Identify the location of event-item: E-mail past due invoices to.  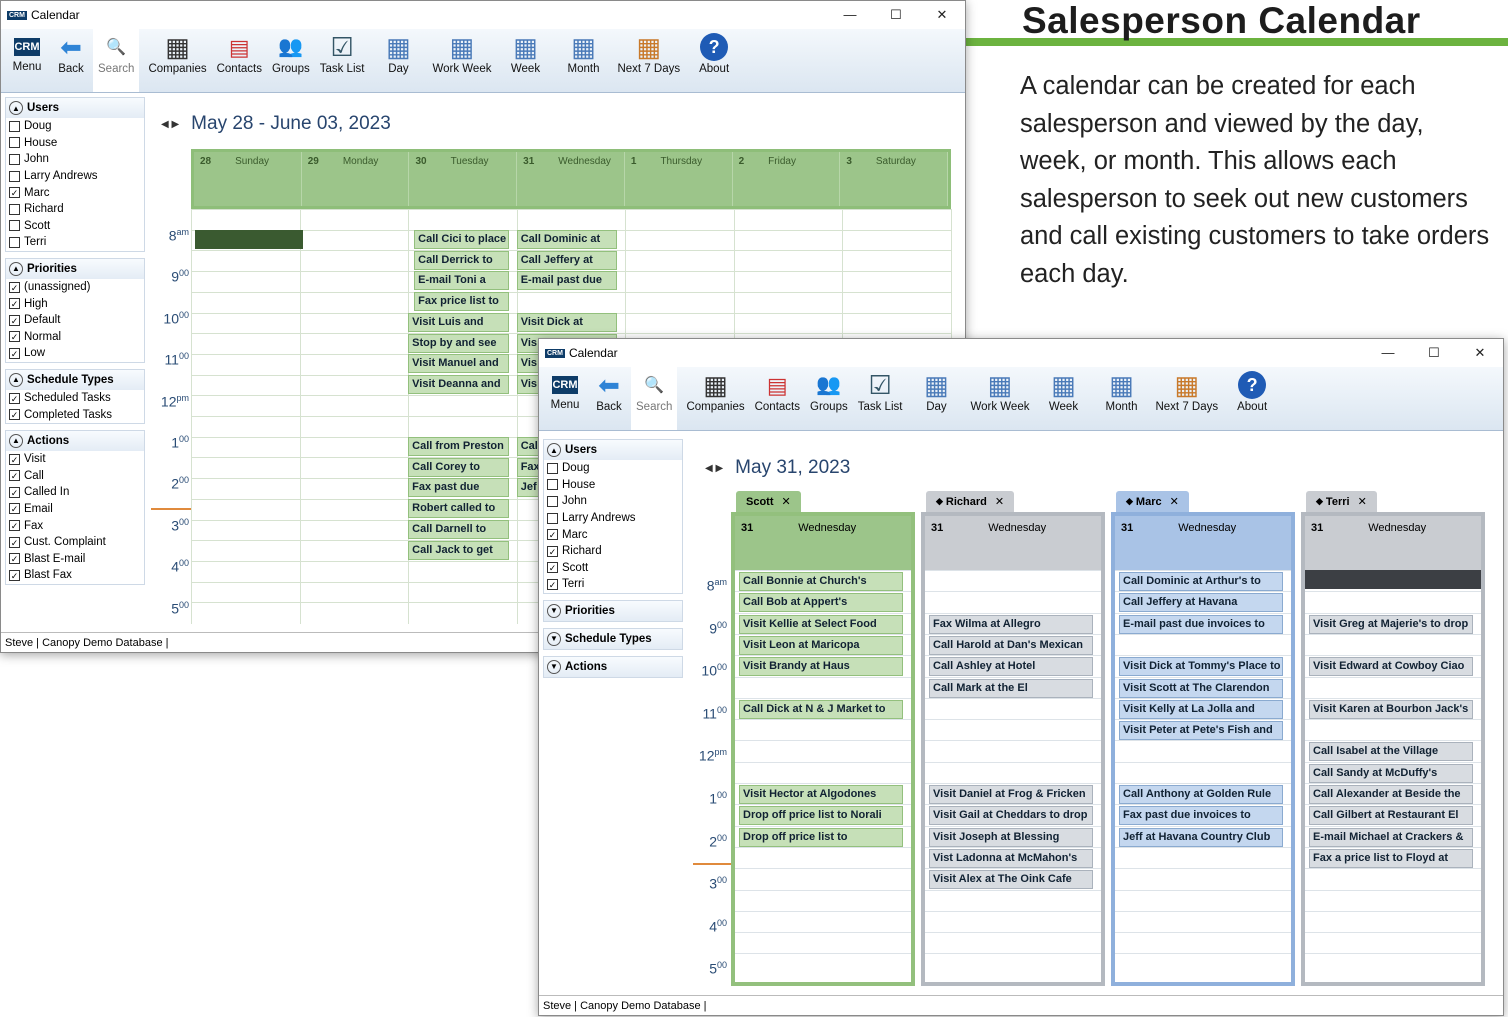
(1201, 624).